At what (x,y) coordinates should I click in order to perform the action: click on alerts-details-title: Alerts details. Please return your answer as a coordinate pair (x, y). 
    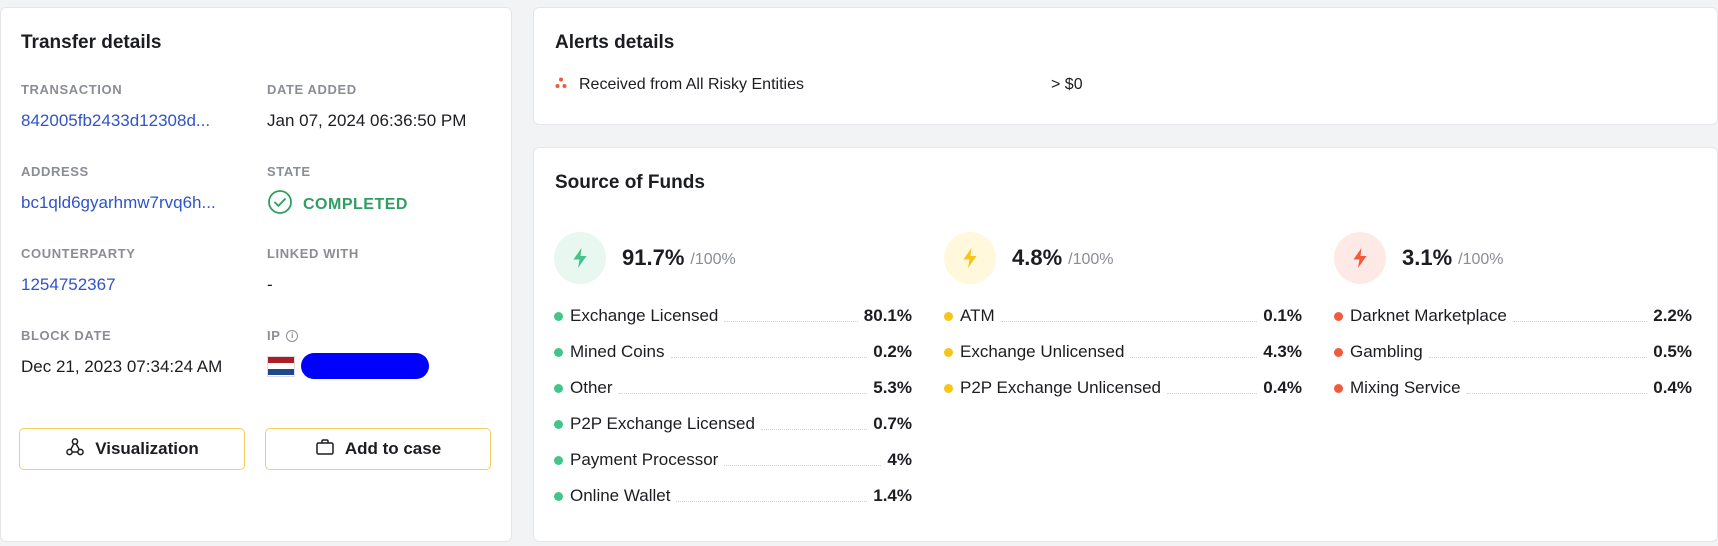
    Looking at the image, I should click on (615, 42).